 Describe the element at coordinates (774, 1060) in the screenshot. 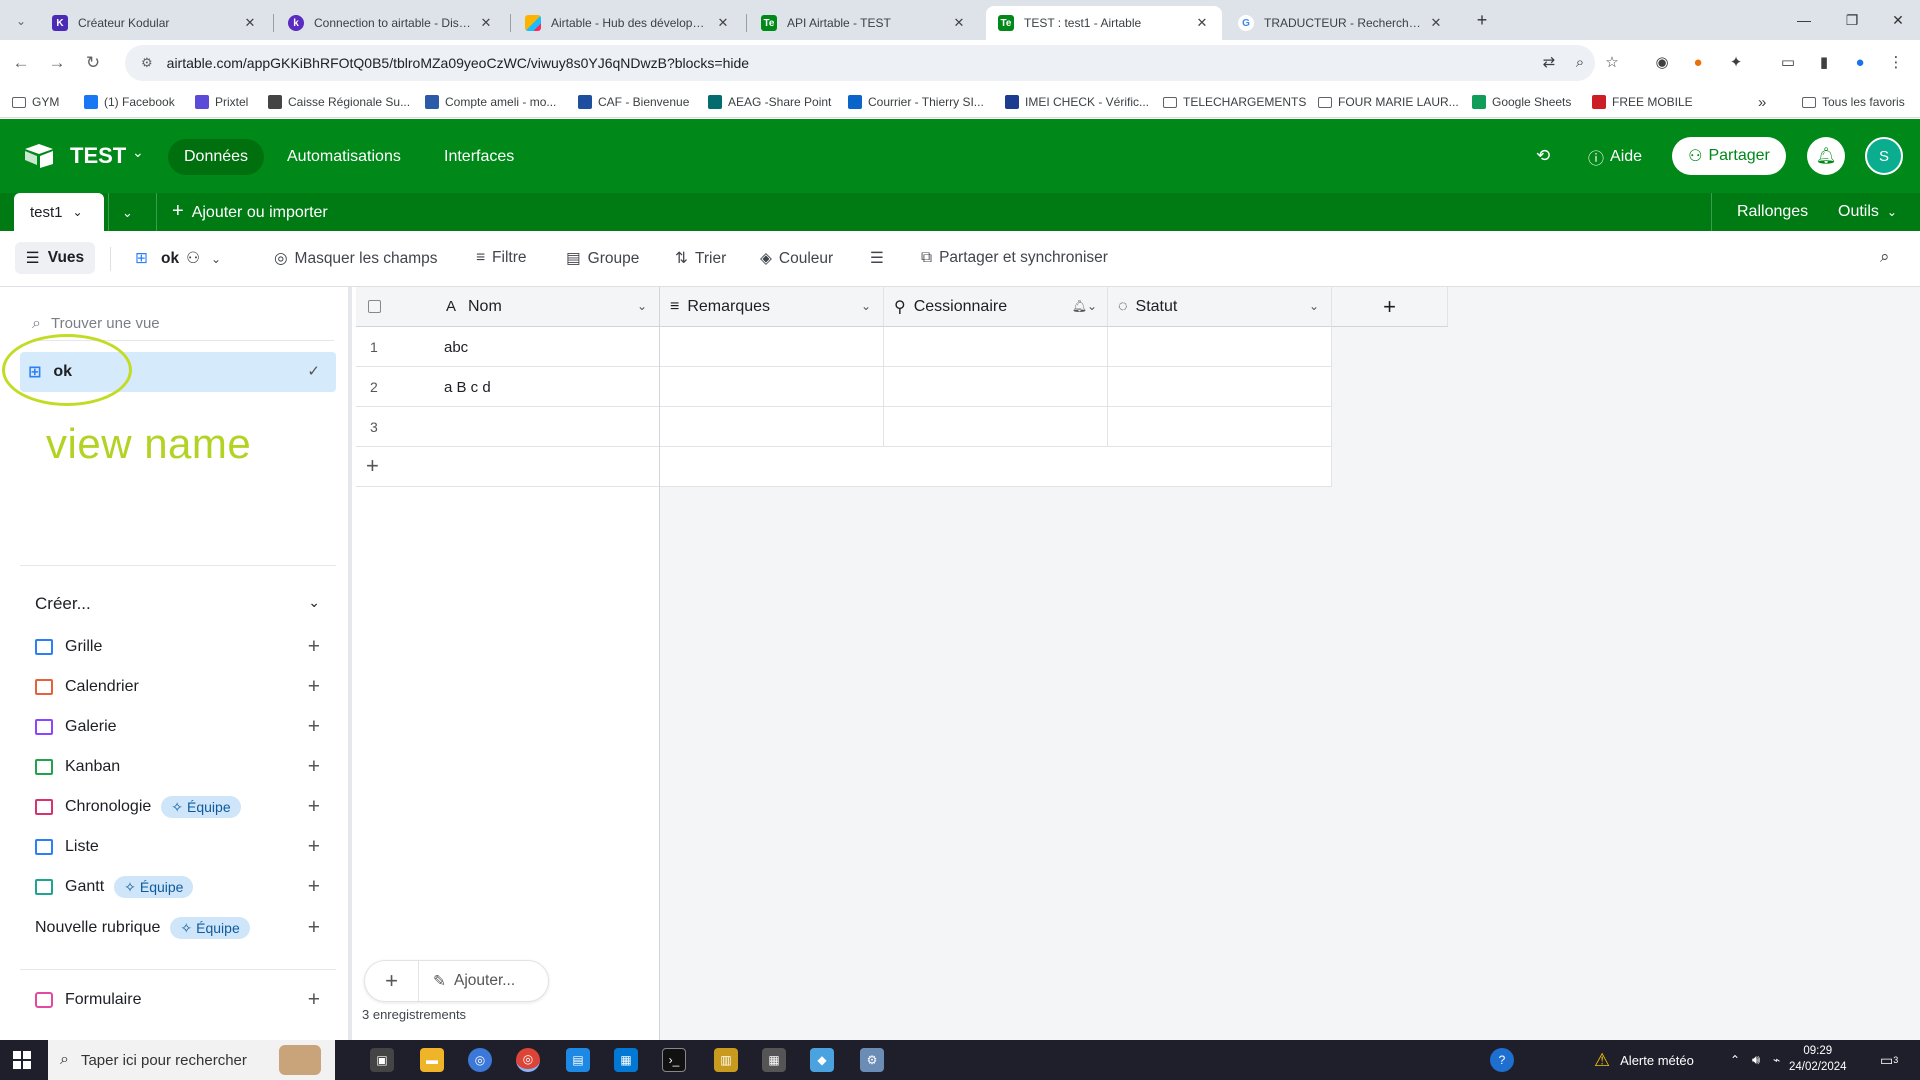

I see `calculator-icon: ▦` at that location.